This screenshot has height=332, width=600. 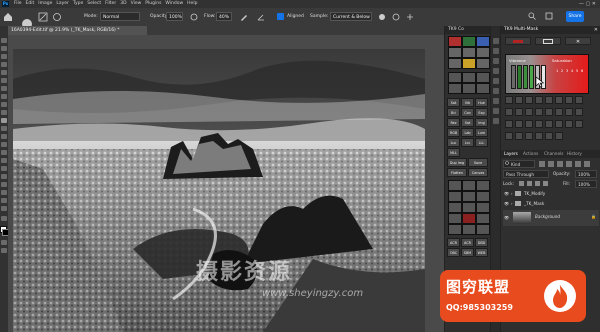 I want to click on mm-sub-icon, so click(x=549, y=112).